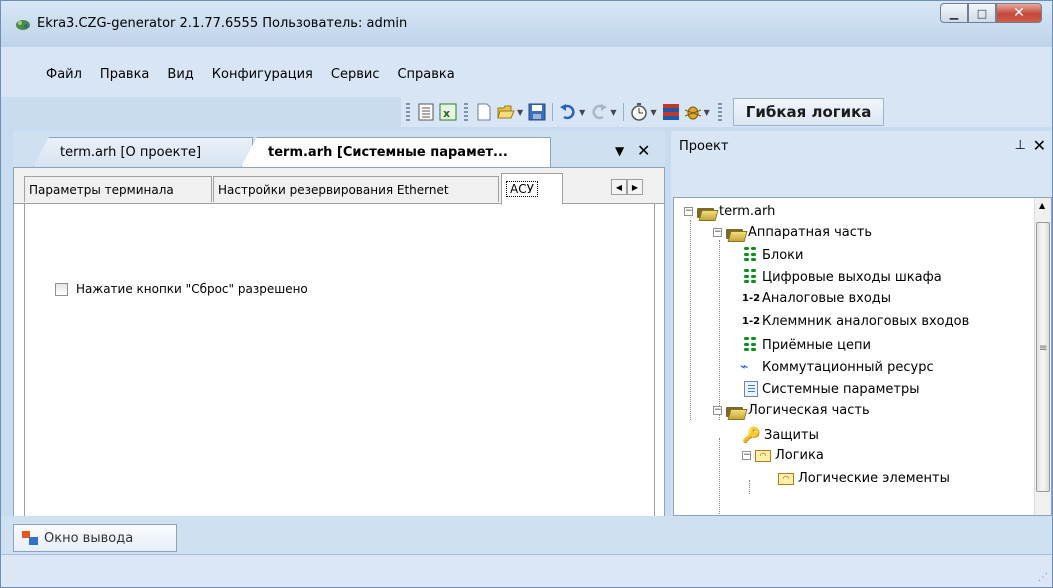 The height and width of the screenshot is (588, 1053). I want to click on flags-icon, so click(671, 112).